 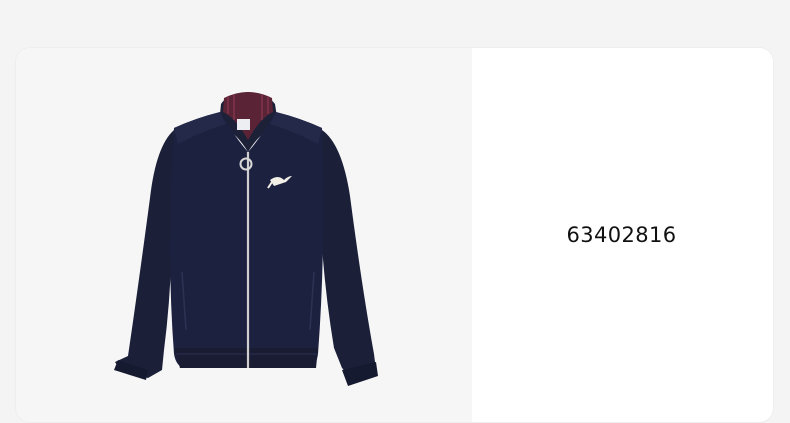 I want to click on jacket-right-sleeve, so click(x=348, y=256).